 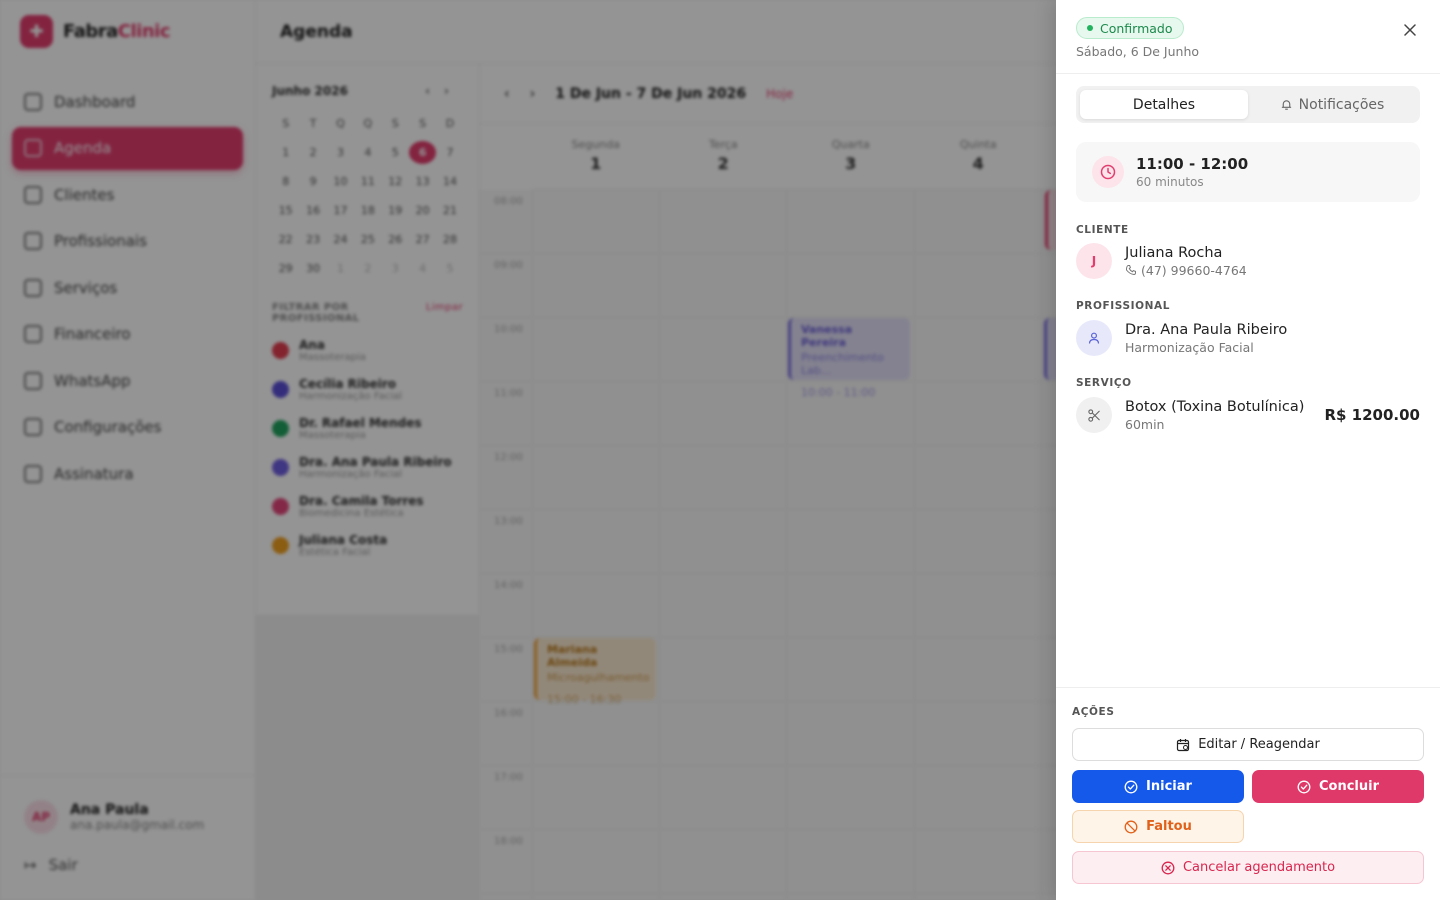 What do you see at coordinates (1372, 415) in the screenshot?
I see `service-price: R$ 1200.00` at bounding box center [1372, 415].